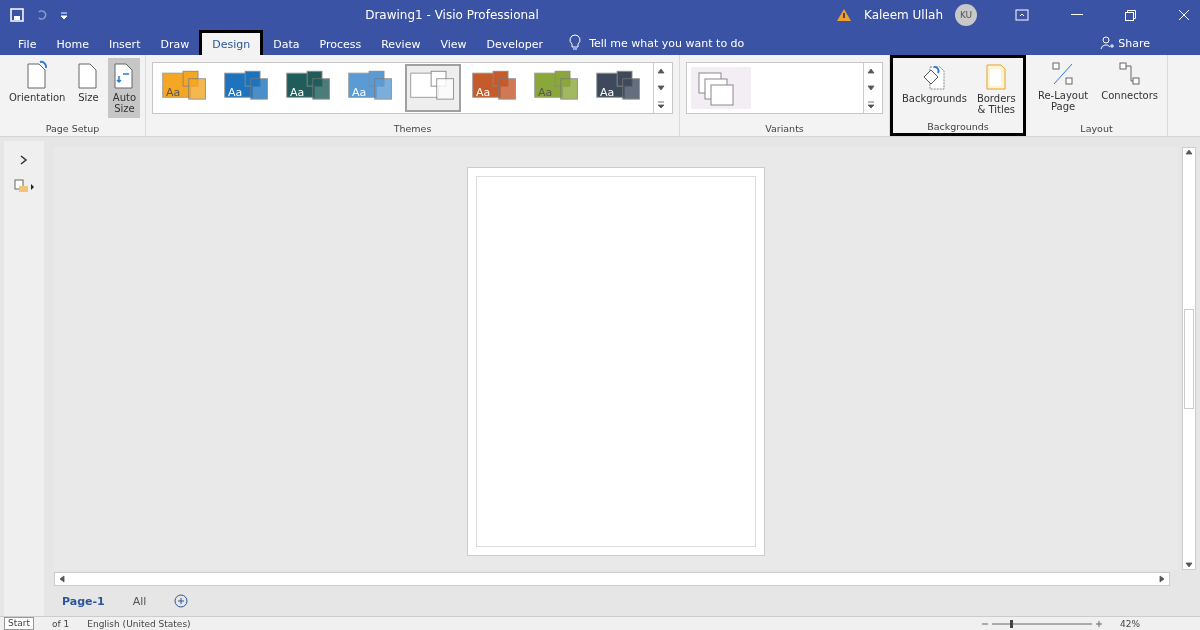 The width and height of the screenshot is (1200, 630). Describe the element at coordinates (27, 44) in the screenshot. I see `ribbon-tab: File` at that location.